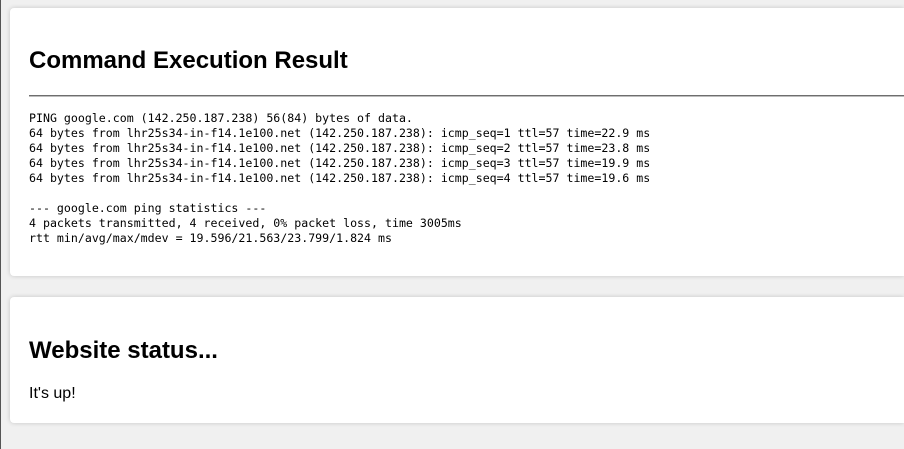  What do you see at coordinates (0, 224) in the screenshot?
I see `window-left-edge` at bounding box center [0, 224].